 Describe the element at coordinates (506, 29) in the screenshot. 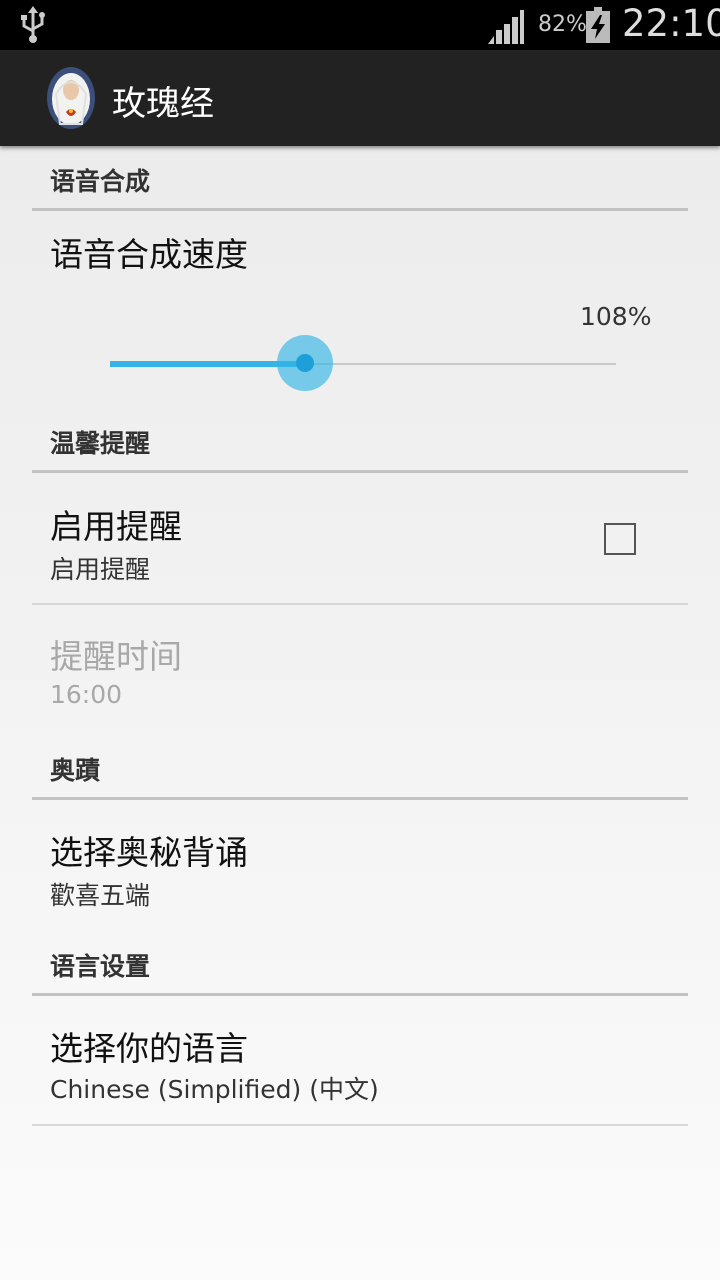

I see `signal-icon` at that location.